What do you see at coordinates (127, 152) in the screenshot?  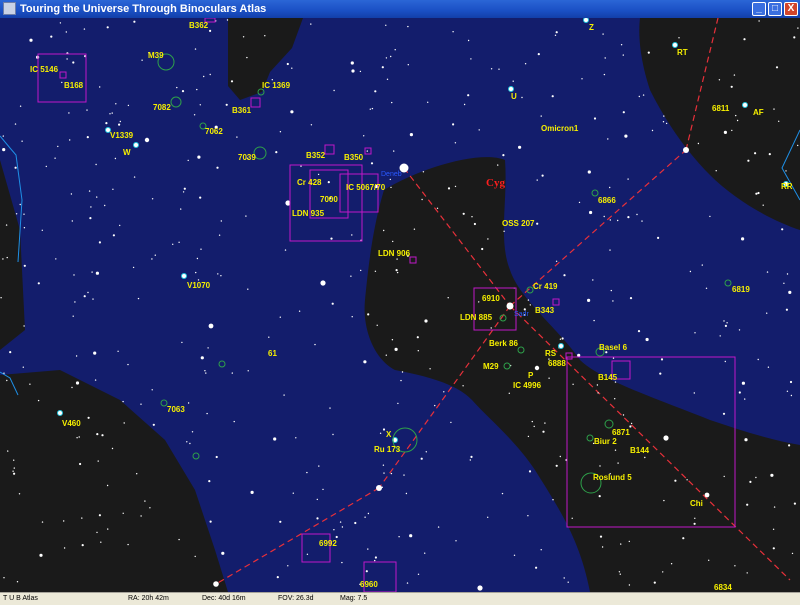 I see `label-w: W` at bounding box center [127, 152].